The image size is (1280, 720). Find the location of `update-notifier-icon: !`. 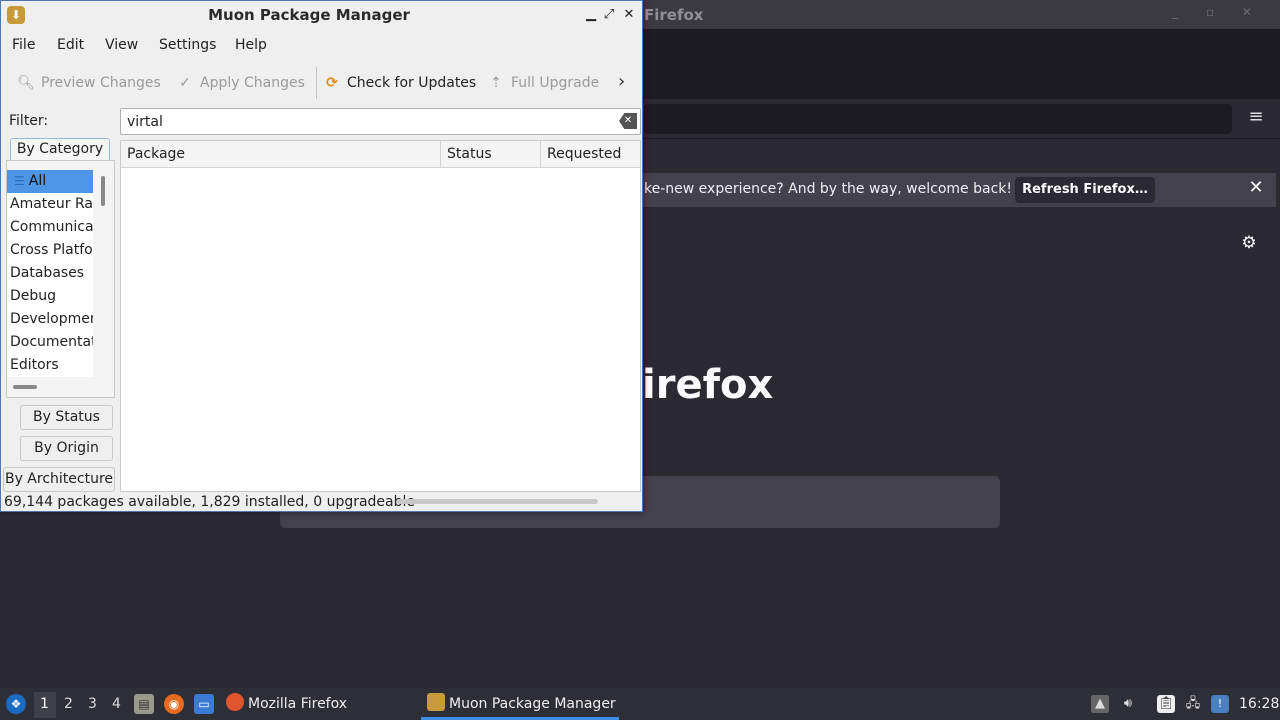

update-notifier-icon: ! is located at coordinates (1220, 704).